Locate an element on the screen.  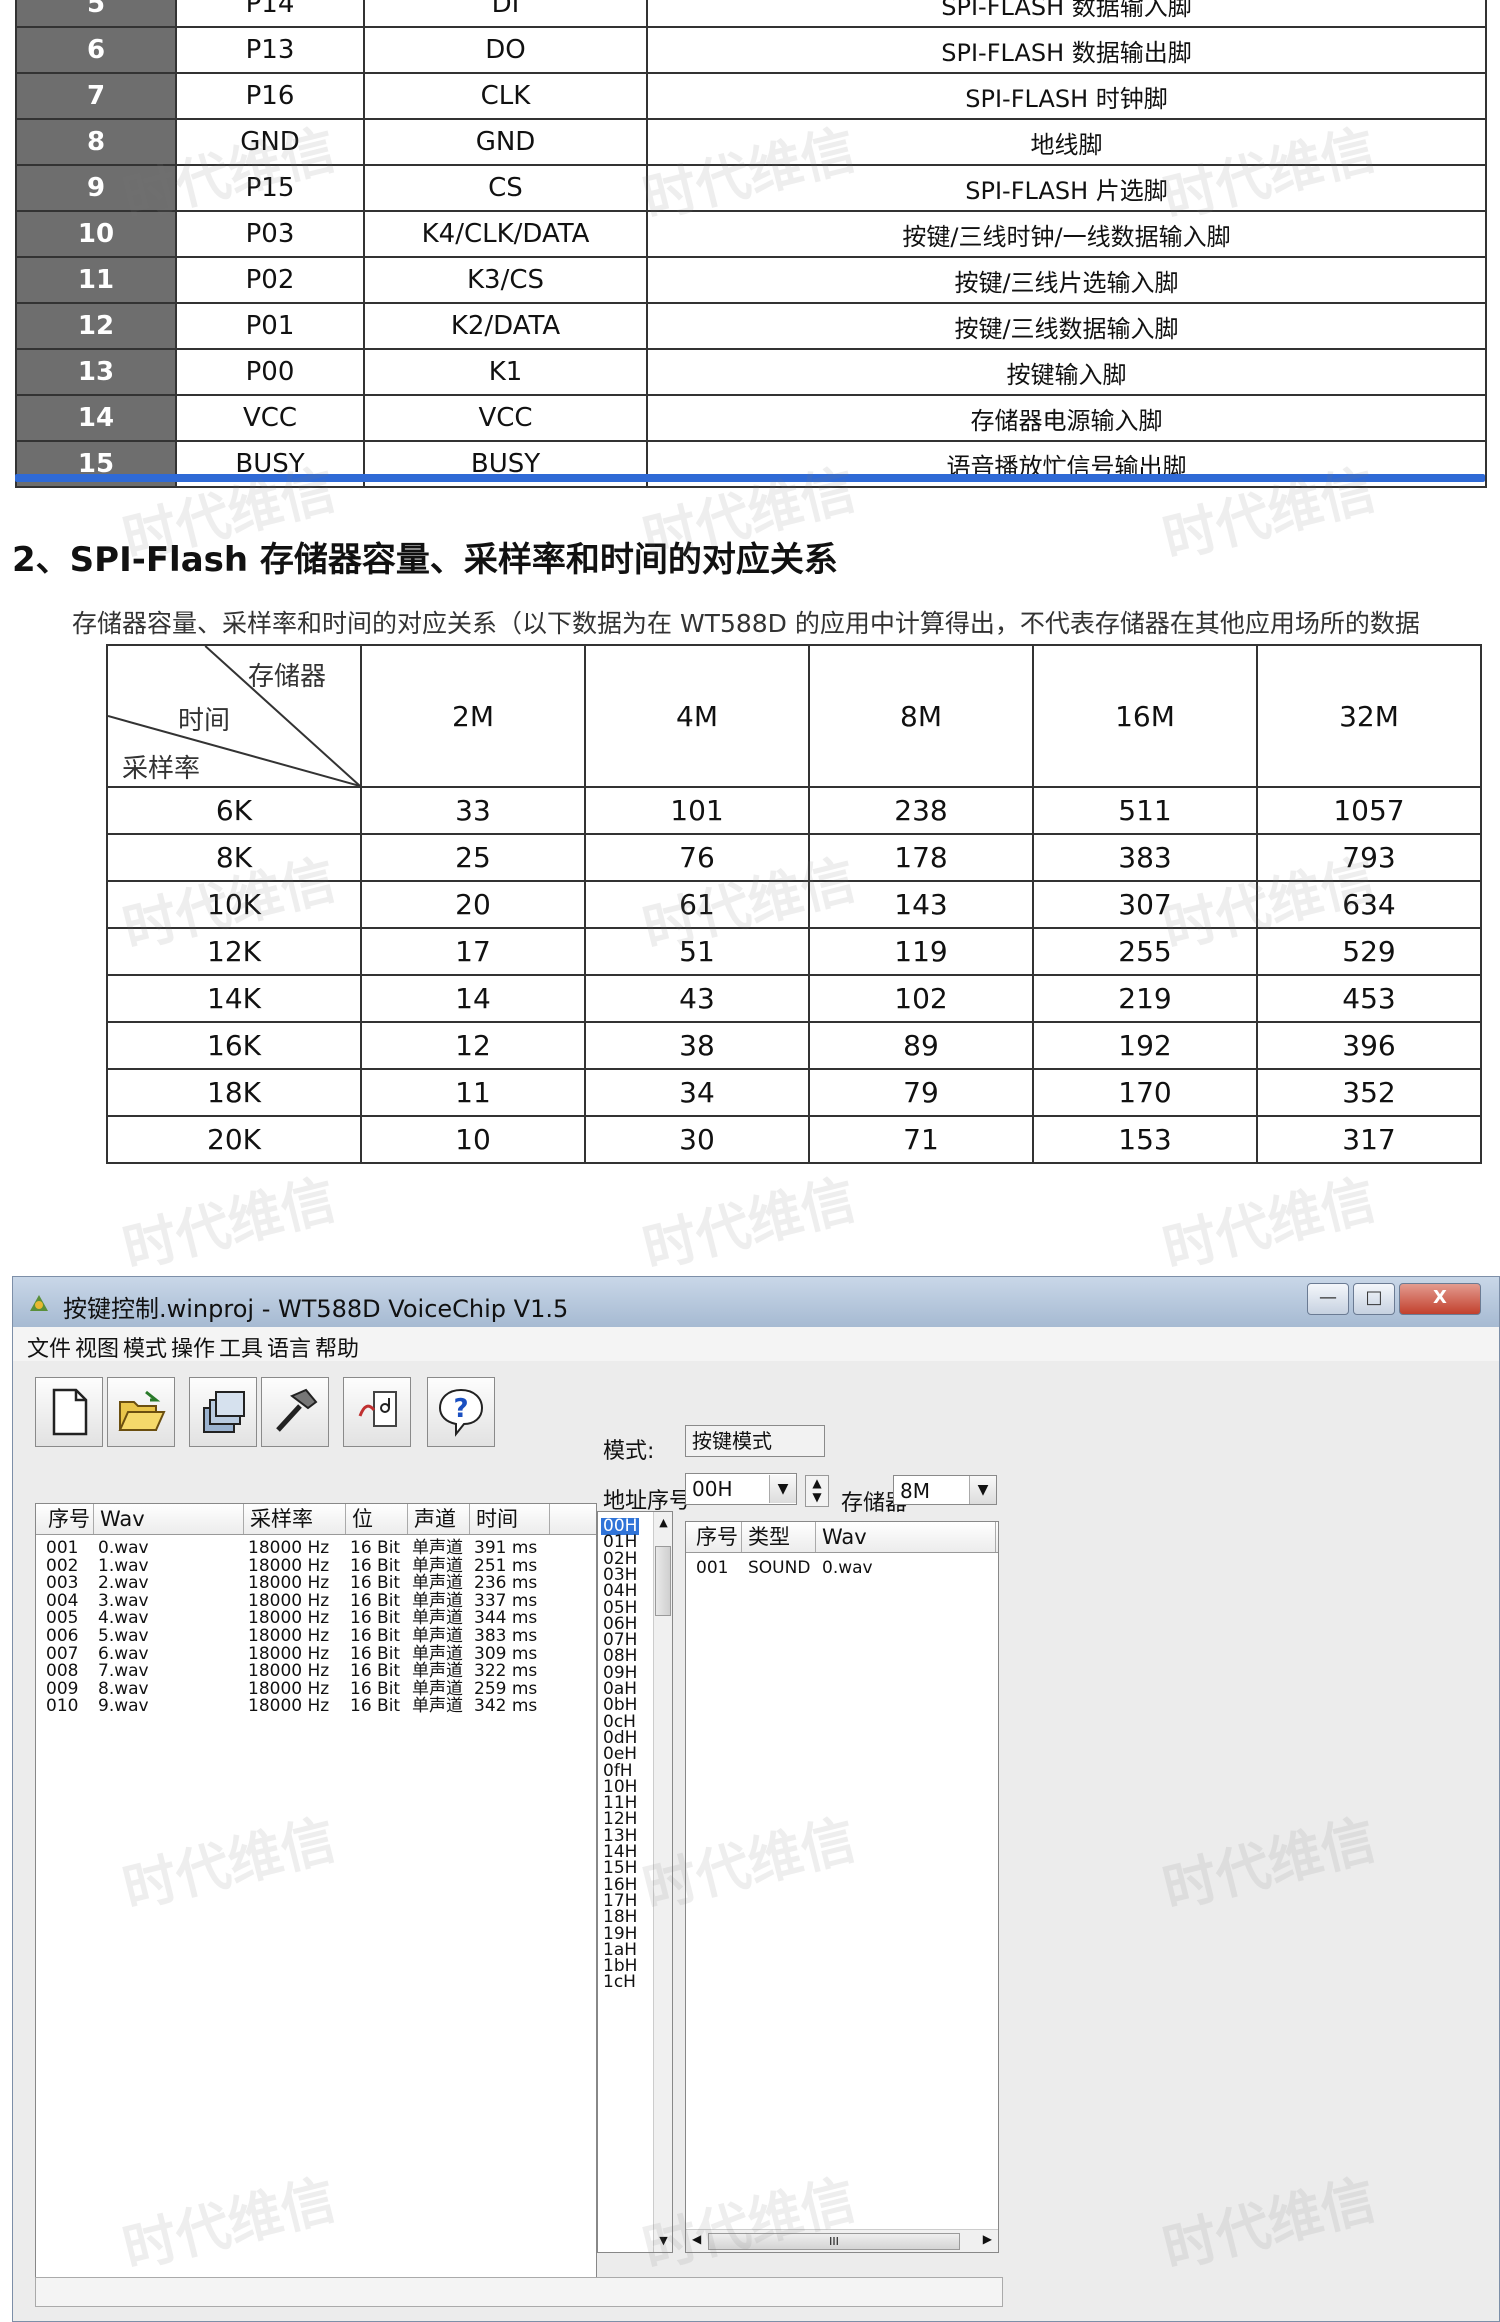
wav-column-header: Wav is located at coordinates (169, 1519).